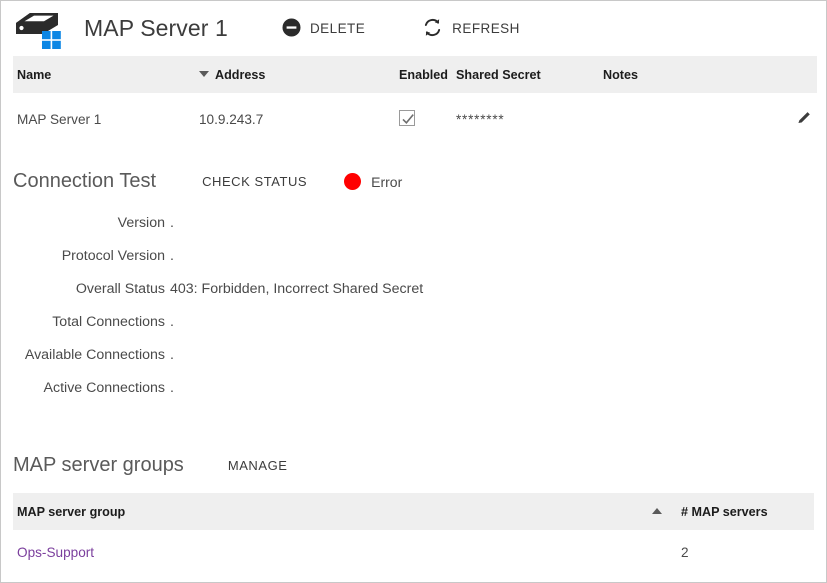 This screenshot has height=583, width=827. What do you see at coordinates (71, 511) in the screenshot?
I see `column-header-group-name-label: MAP server group` at bounding box center [71, 511].